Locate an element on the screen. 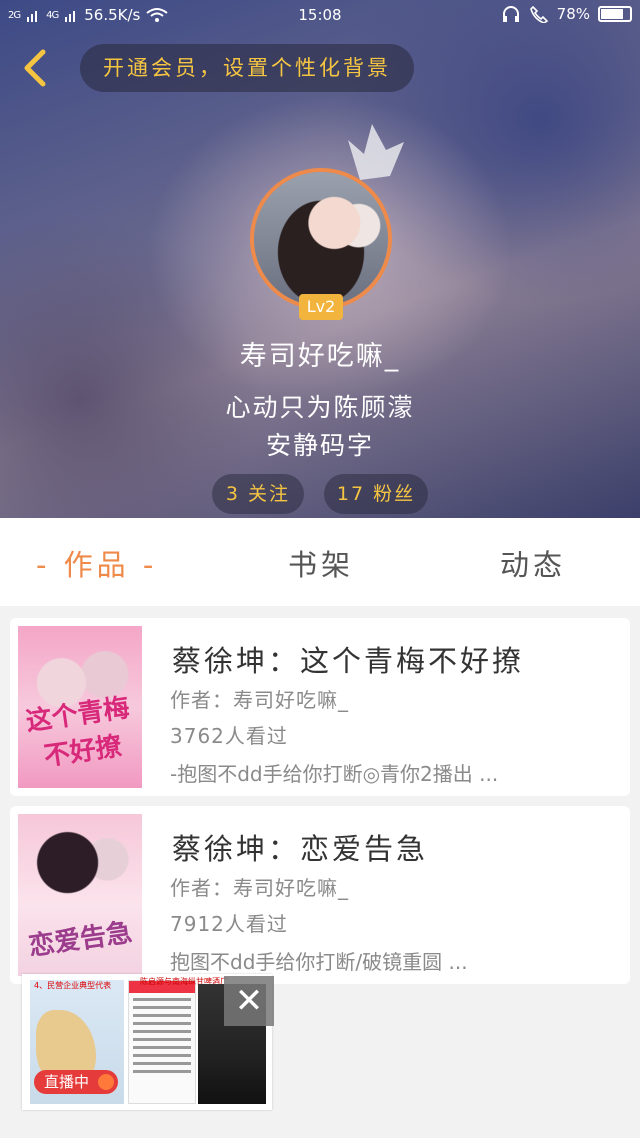  ad-close-button: ✕ is located at coordinates (249, 1001).